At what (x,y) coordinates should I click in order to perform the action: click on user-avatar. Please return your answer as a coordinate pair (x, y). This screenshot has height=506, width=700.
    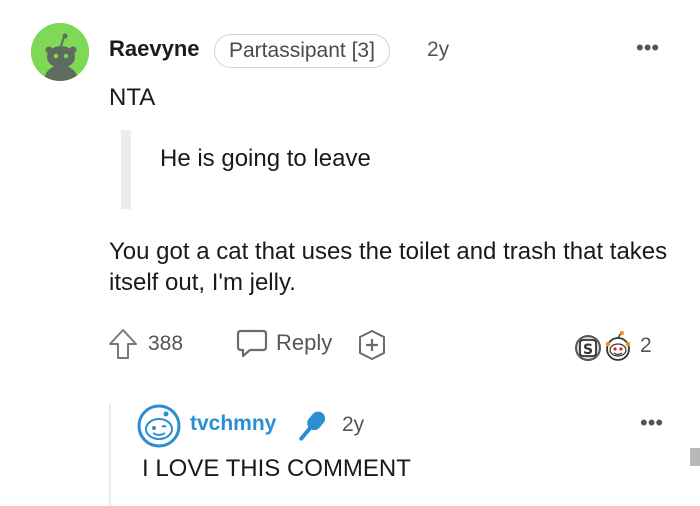
    Looking at the image, I should click on (60, 52).